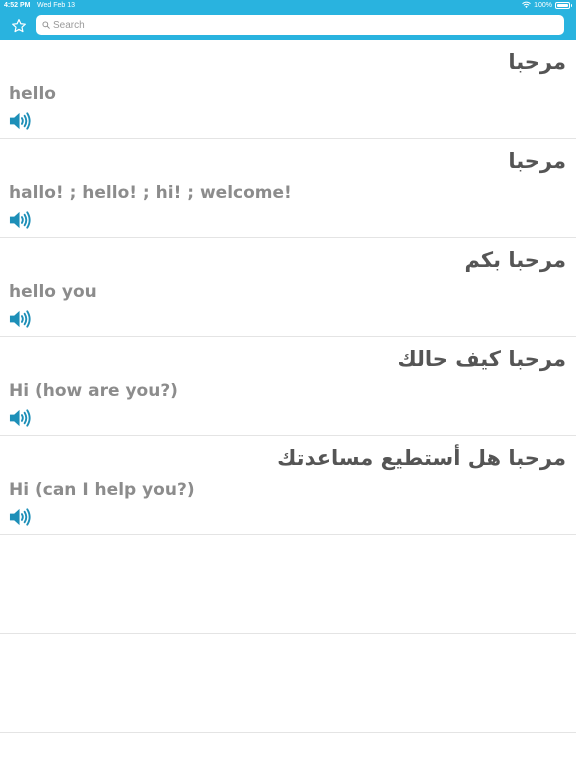 Image resolution: width=576 pixels, height=768 pixels. I want to click on status-bar: 4:52 PM Wed Feb 13 100%, so click(288, 6).